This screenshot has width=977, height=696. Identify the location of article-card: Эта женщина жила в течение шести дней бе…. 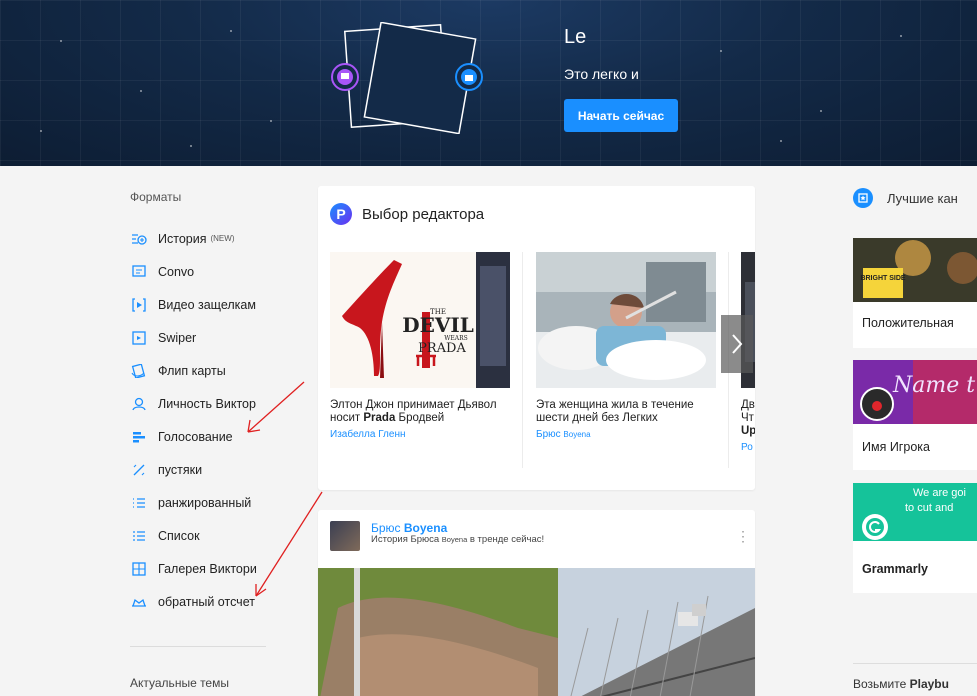
(626, 346).